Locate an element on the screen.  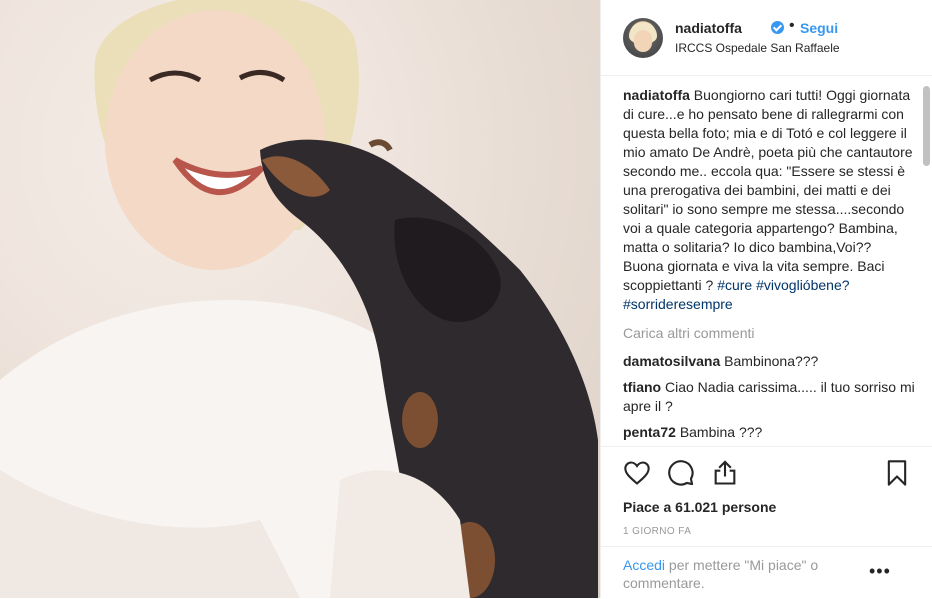
login-link: Accedi is located at coordinates (644, 565).